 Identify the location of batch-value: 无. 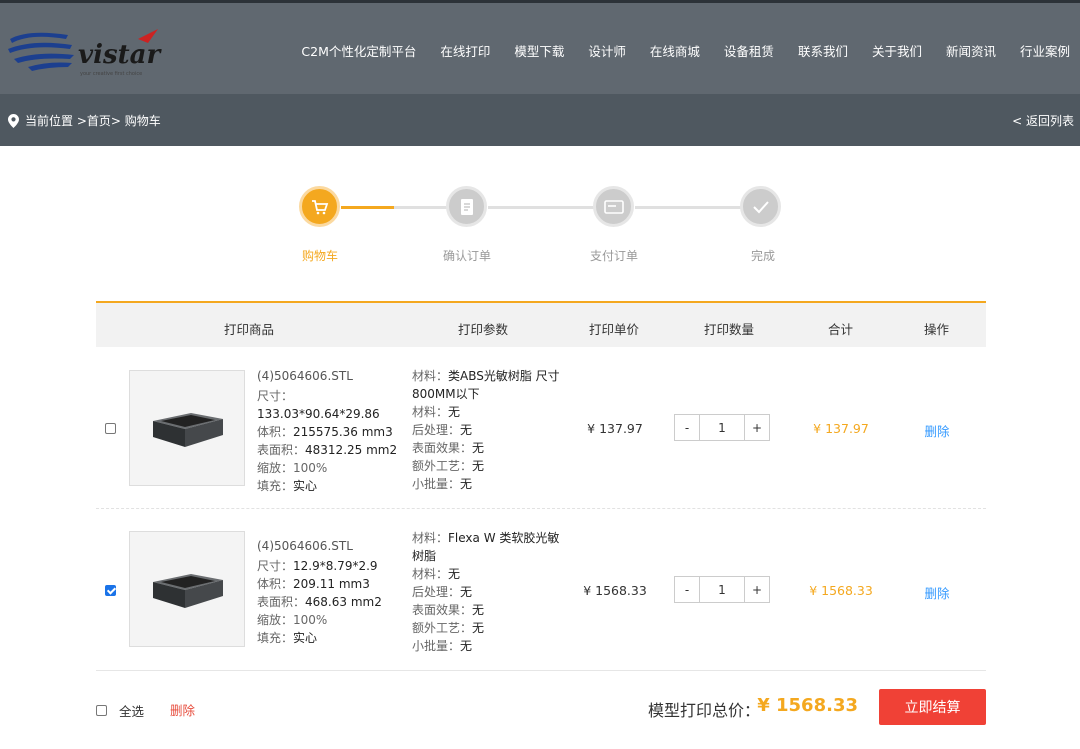
(466, 484).